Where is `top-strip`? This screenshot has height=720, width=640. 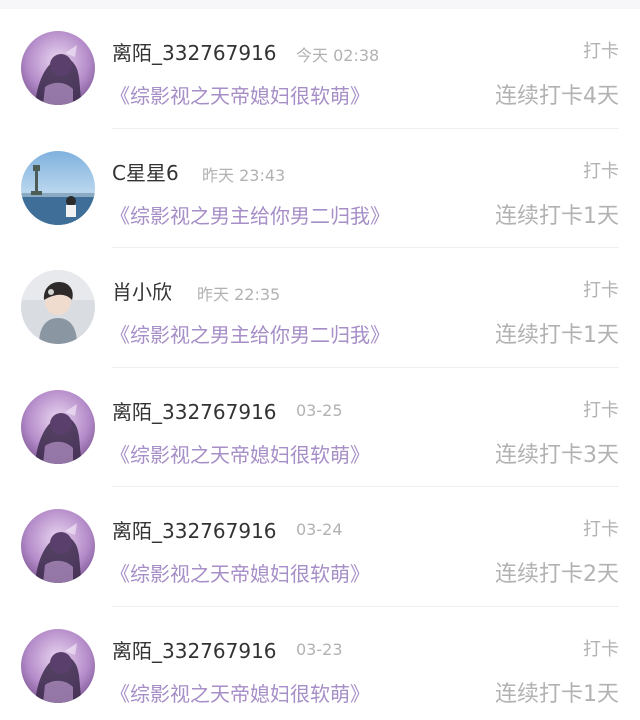 top-strip is located at coordinates (320, 4).